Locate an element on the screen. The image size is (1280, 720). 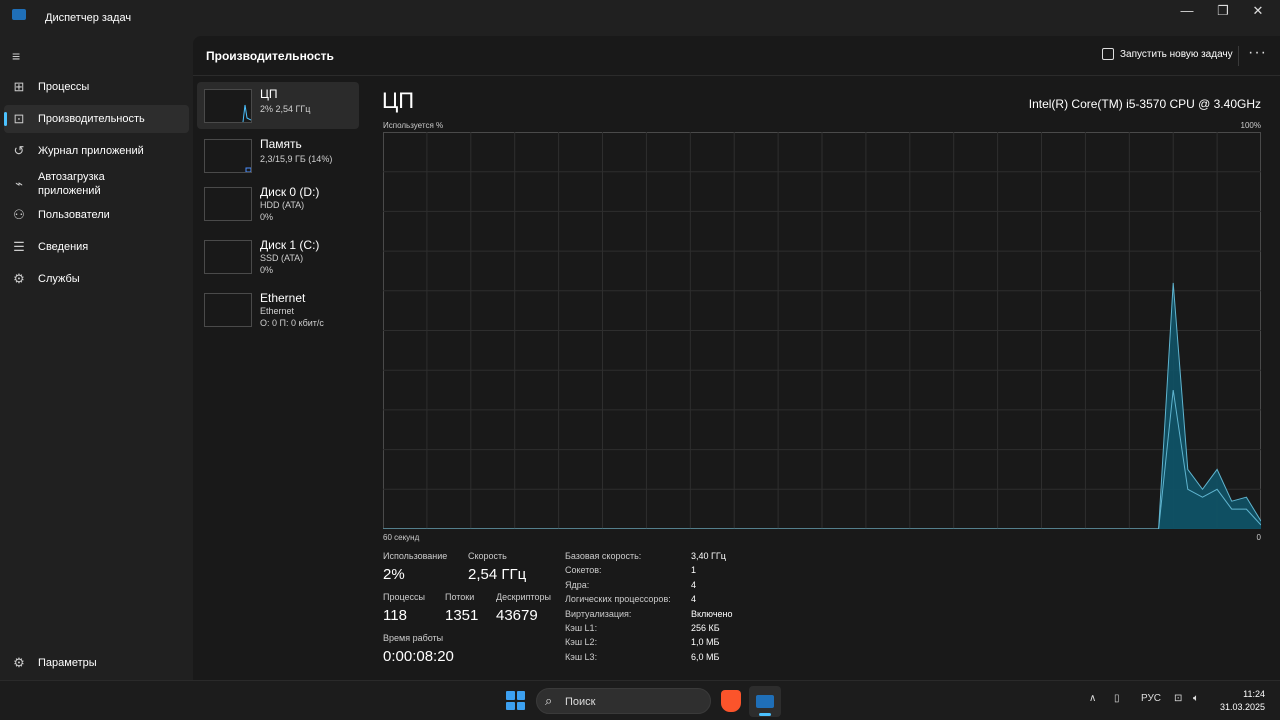
page-title: Производительность is located at coordinates (270, 56).